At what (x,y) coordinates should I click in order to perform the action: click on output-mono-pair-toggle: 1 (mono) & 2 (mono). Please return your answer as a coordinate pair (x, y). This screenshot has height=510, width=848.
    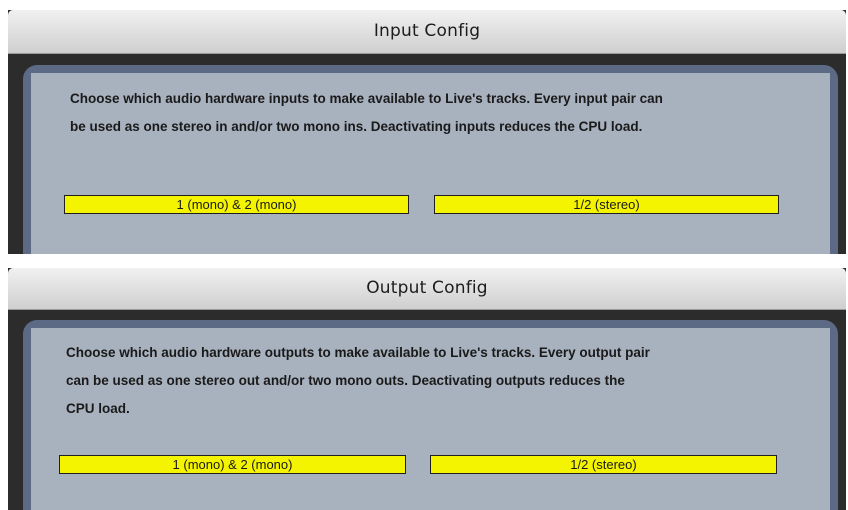
    Looking at the image, I should click on (232, 464).